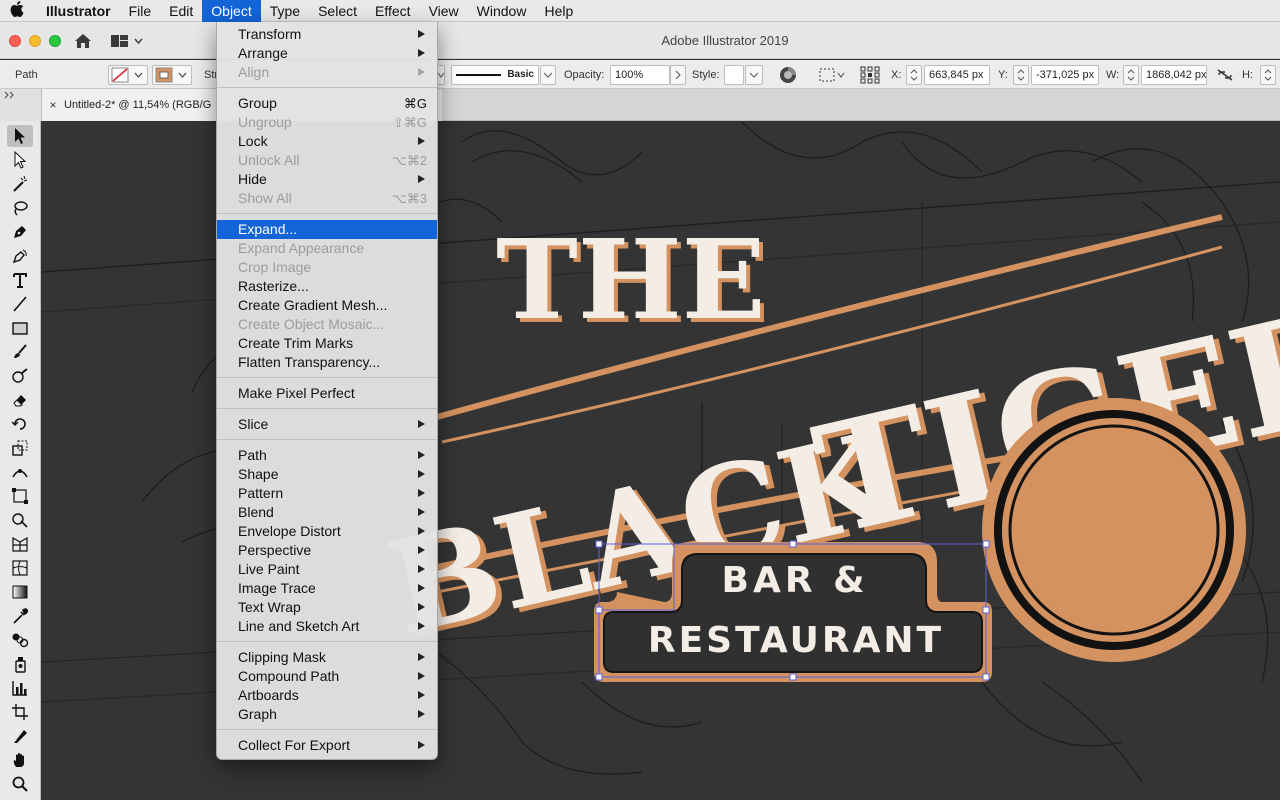 This screenshot has width=1280, height=800. What do you see at coordinates (20, 472) in the screenshot?
I see `width-tool-icon` at bounding box center [20, 472].